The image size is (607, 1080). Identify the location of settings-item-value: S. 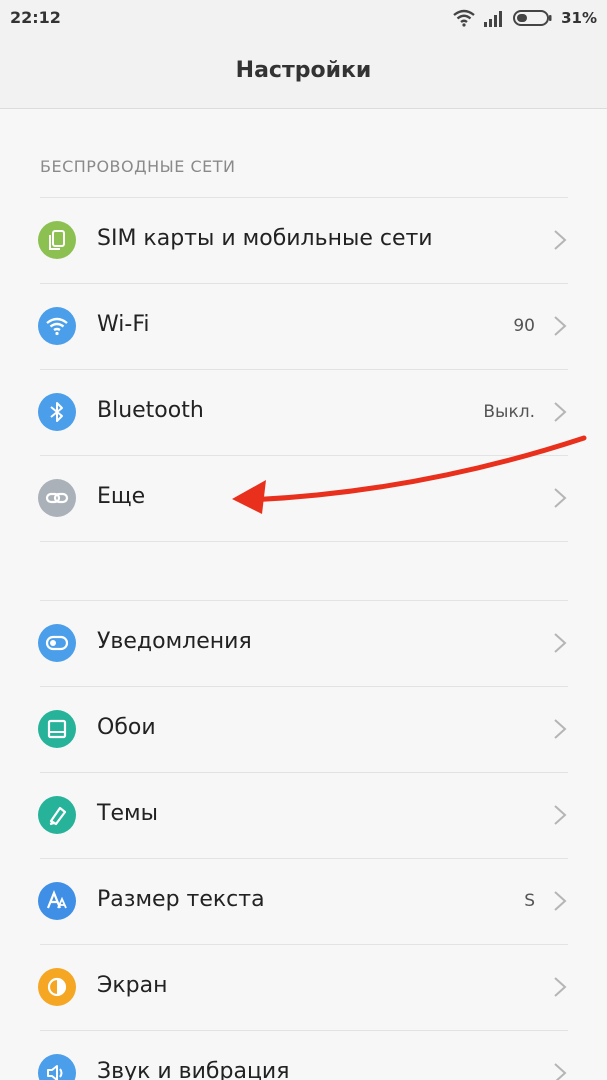
(529, 901).